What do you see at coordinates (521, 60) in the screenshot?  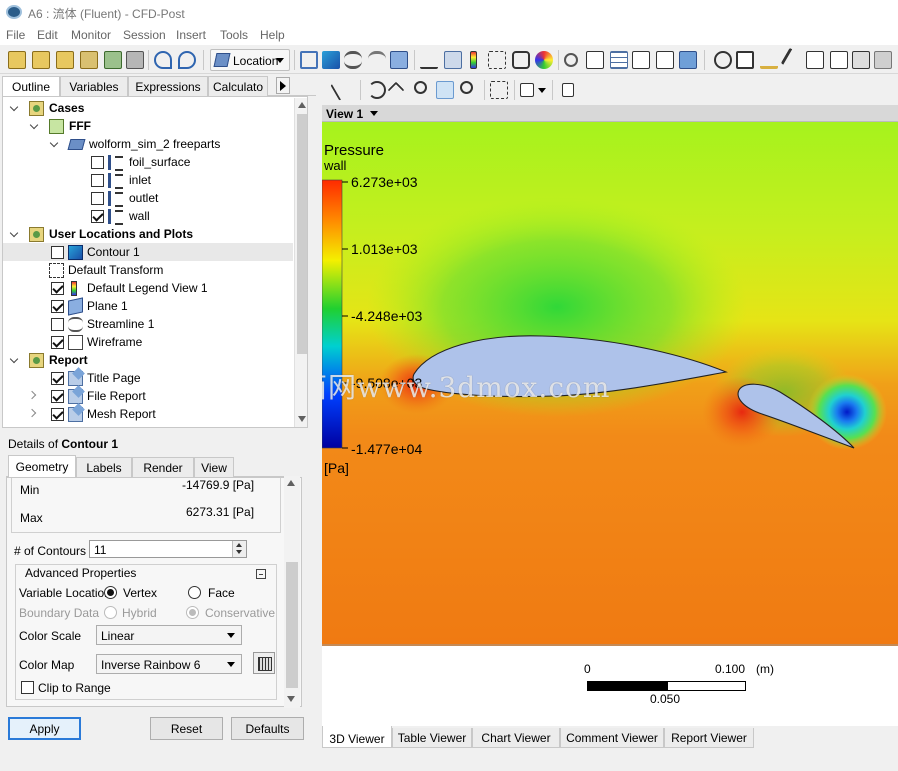 I see `clip-plane-icon` at bounding box center [521, 60].